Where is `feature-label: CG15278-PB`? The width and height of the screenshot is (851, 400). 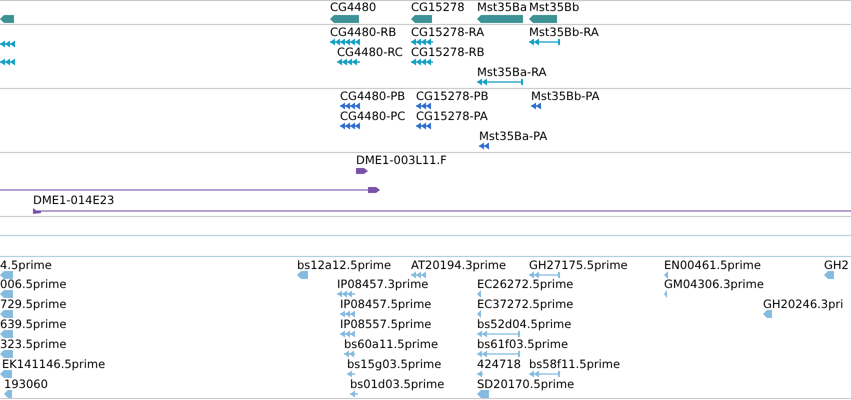
feature-label: CG15278-PB is located at coordinates (452, 96).